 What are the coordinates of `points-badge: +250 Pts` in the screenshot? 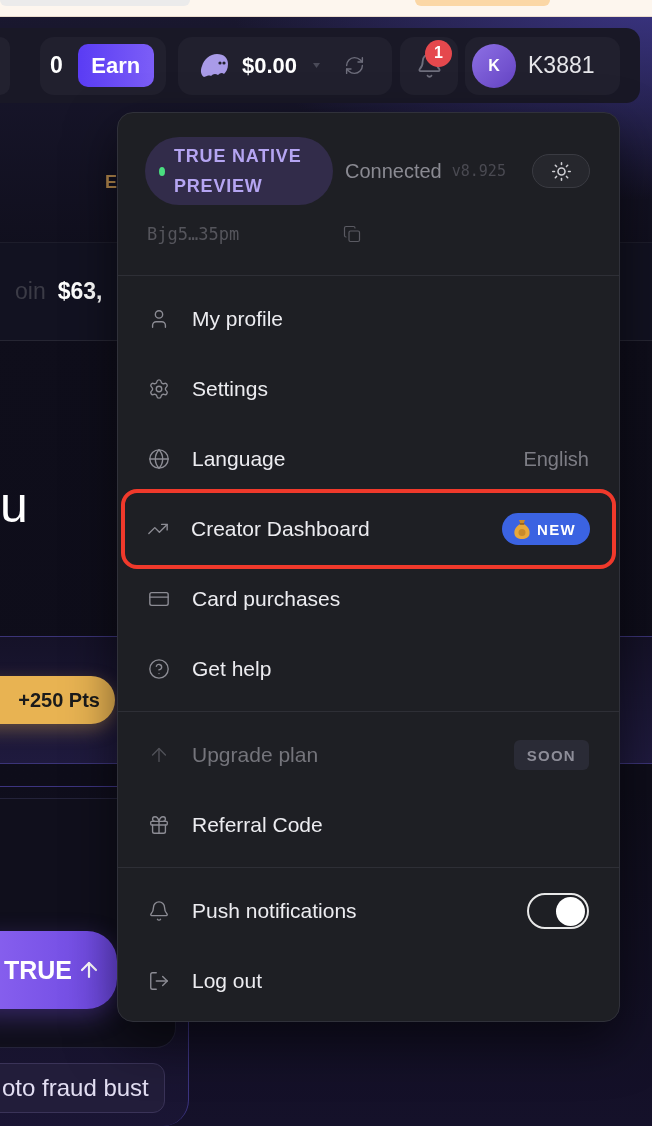 It's located at (57, 700).